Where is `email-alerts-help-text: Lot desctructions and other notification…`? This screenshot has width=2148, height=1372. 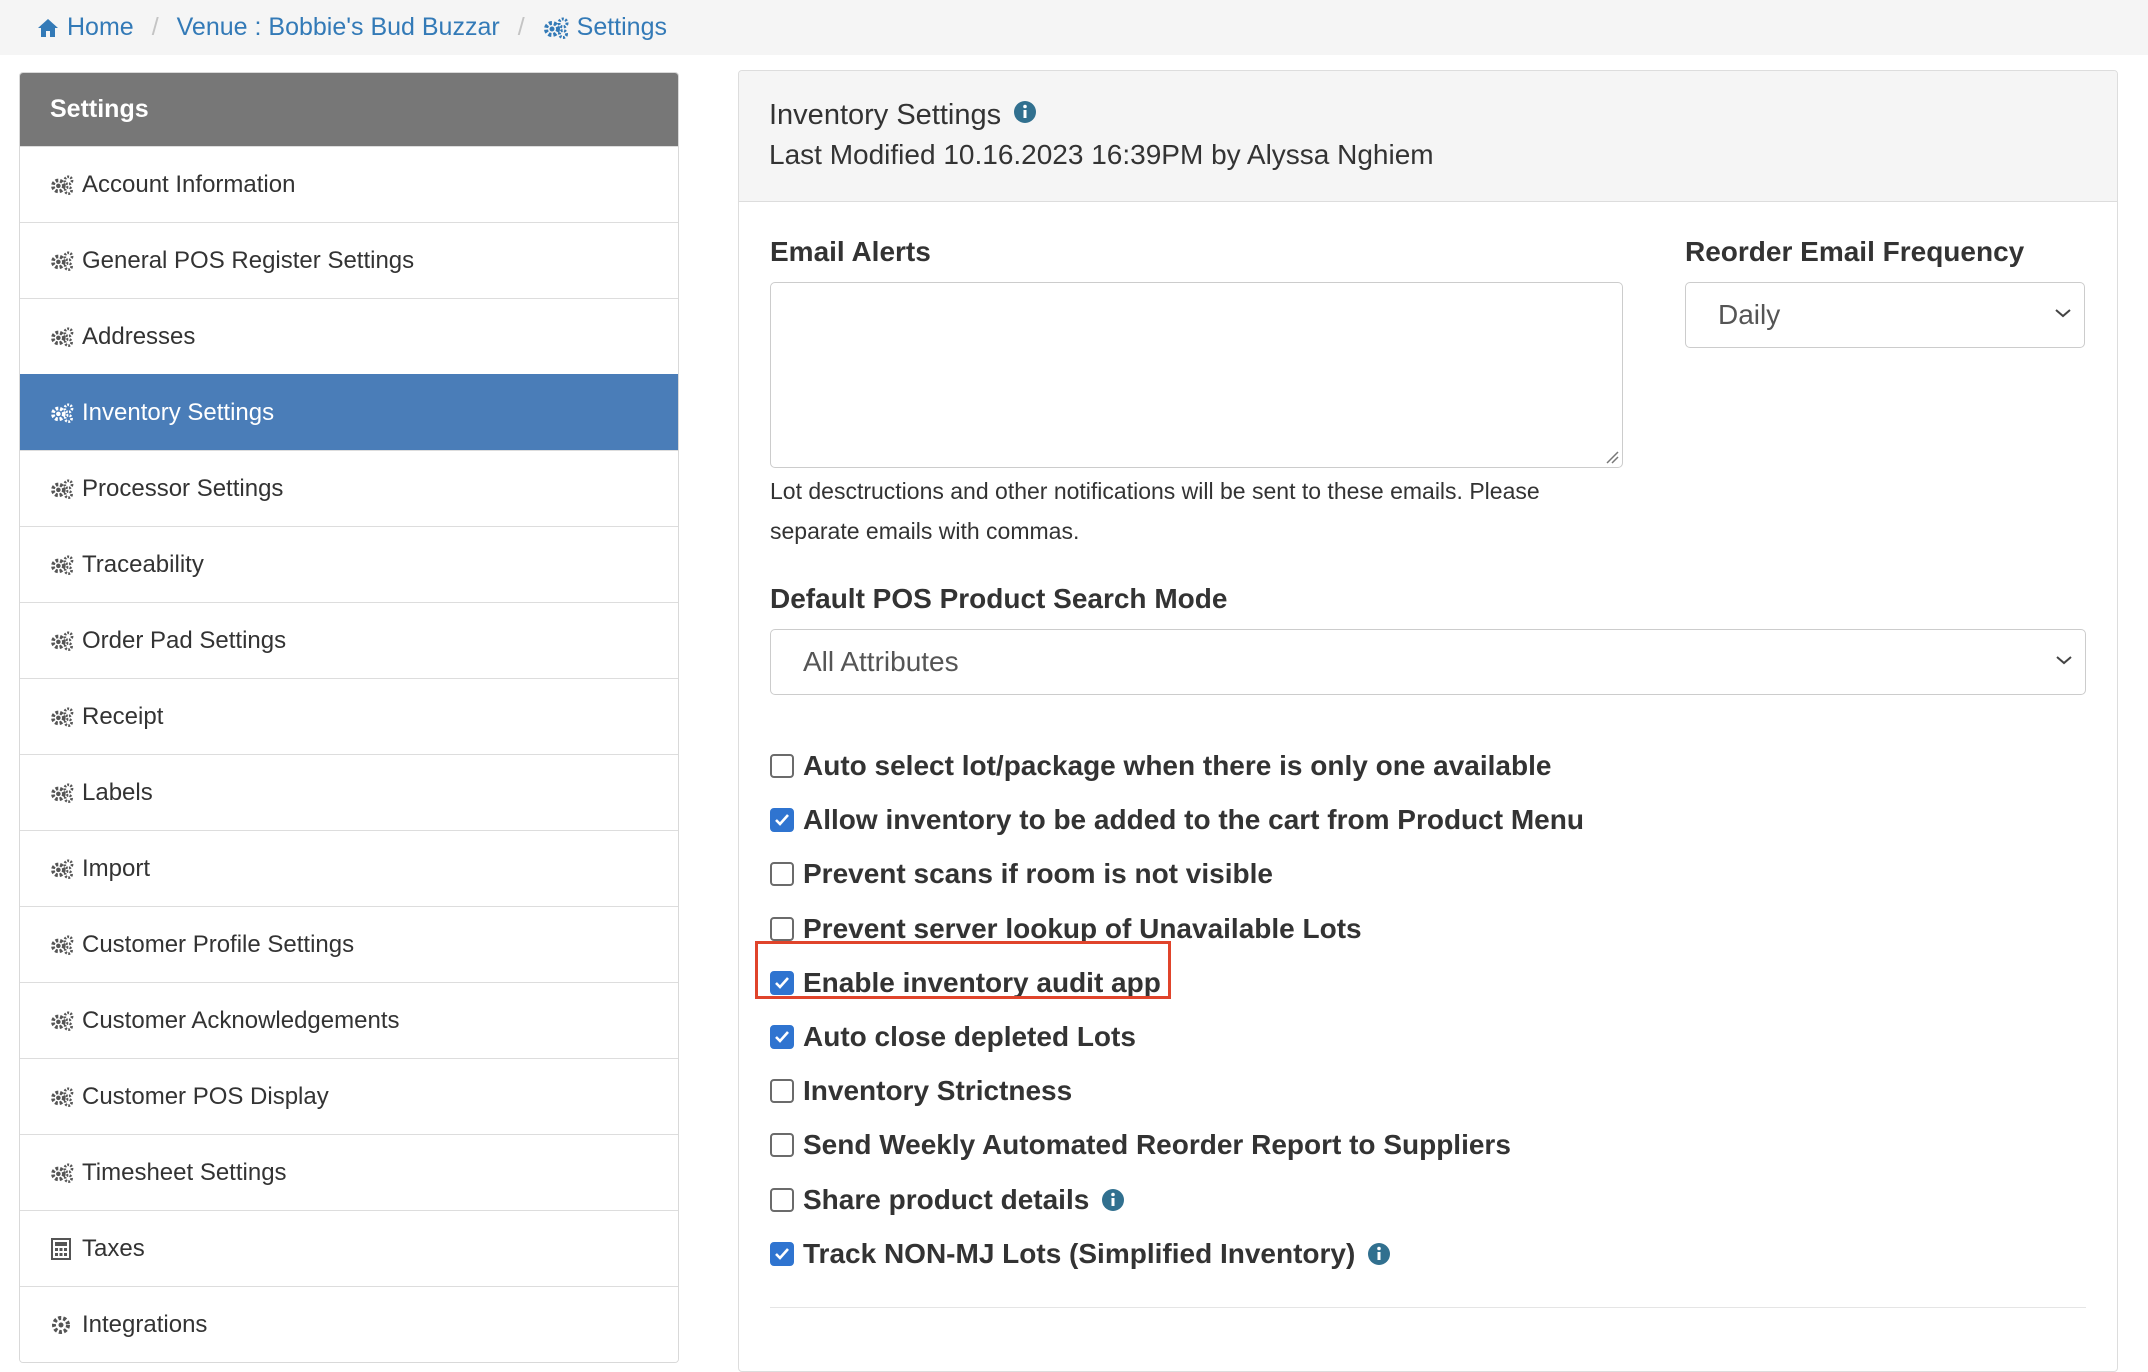
email-alerts-help-text: Lot desctructions and other notification… is located at coordinates (1155, 511).